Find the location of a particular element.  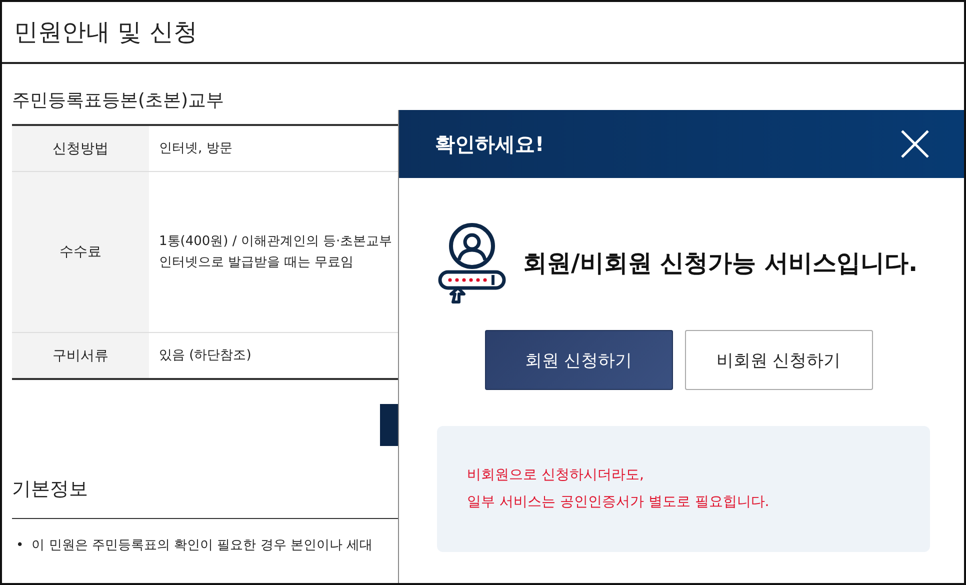

table-header-cell: 신청방법 is located at coordinates (80, 148).